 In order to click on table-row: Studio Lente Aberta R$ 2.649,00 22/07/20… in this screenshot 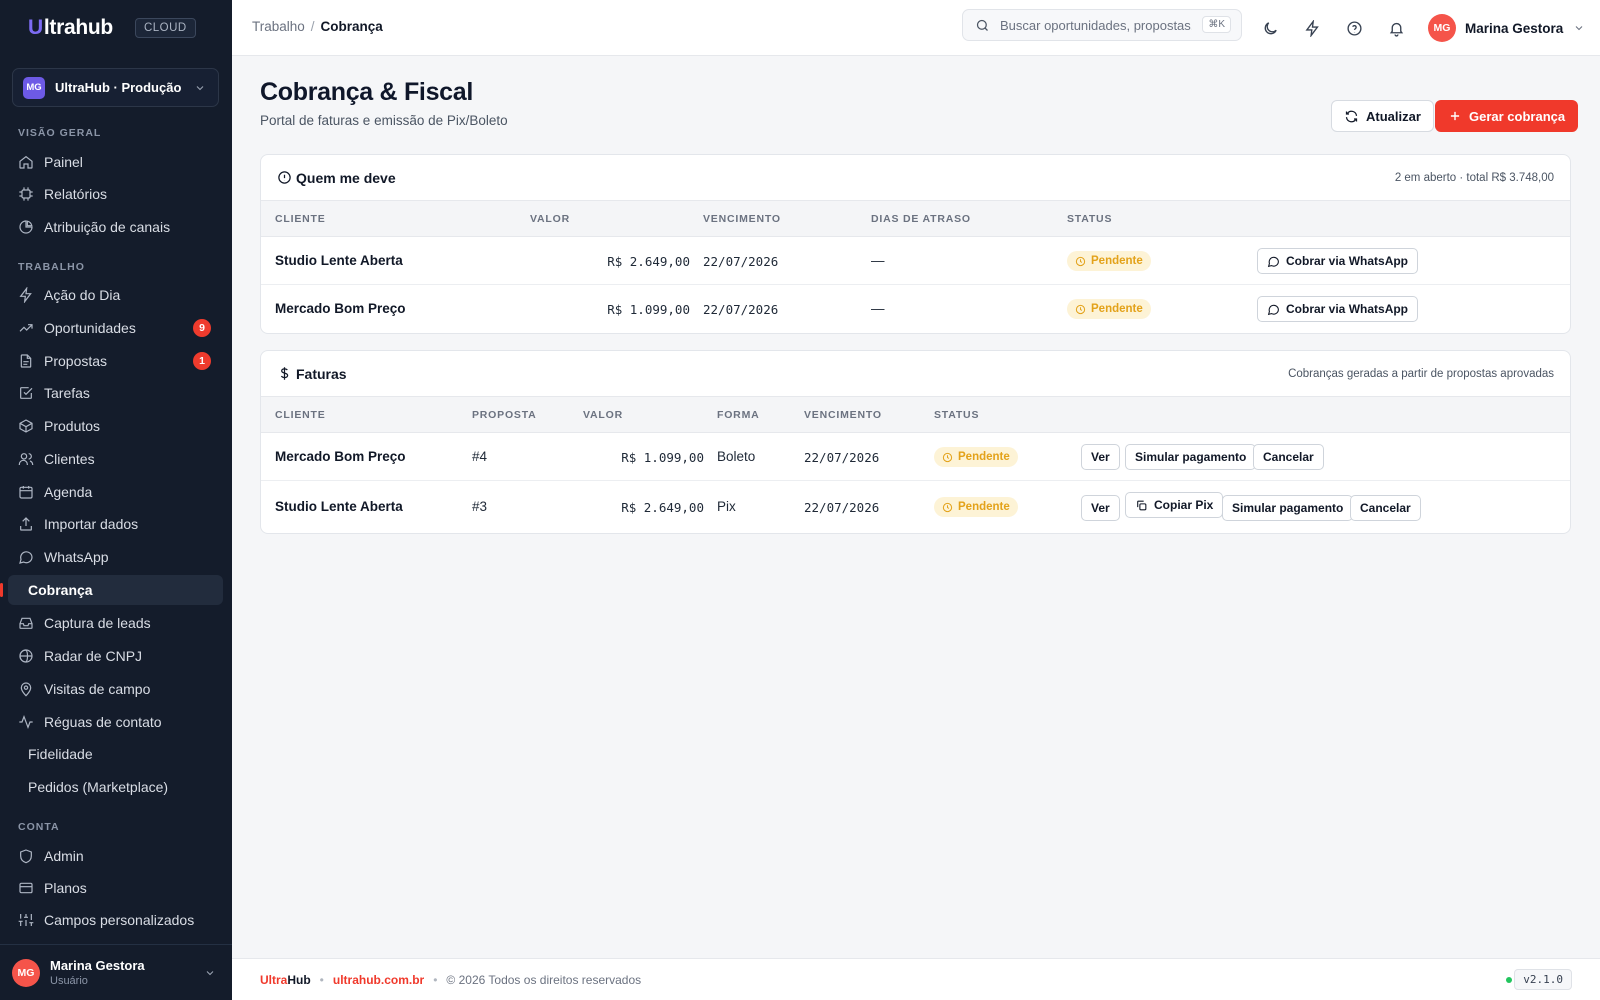, I will do `click(915, 261)`.